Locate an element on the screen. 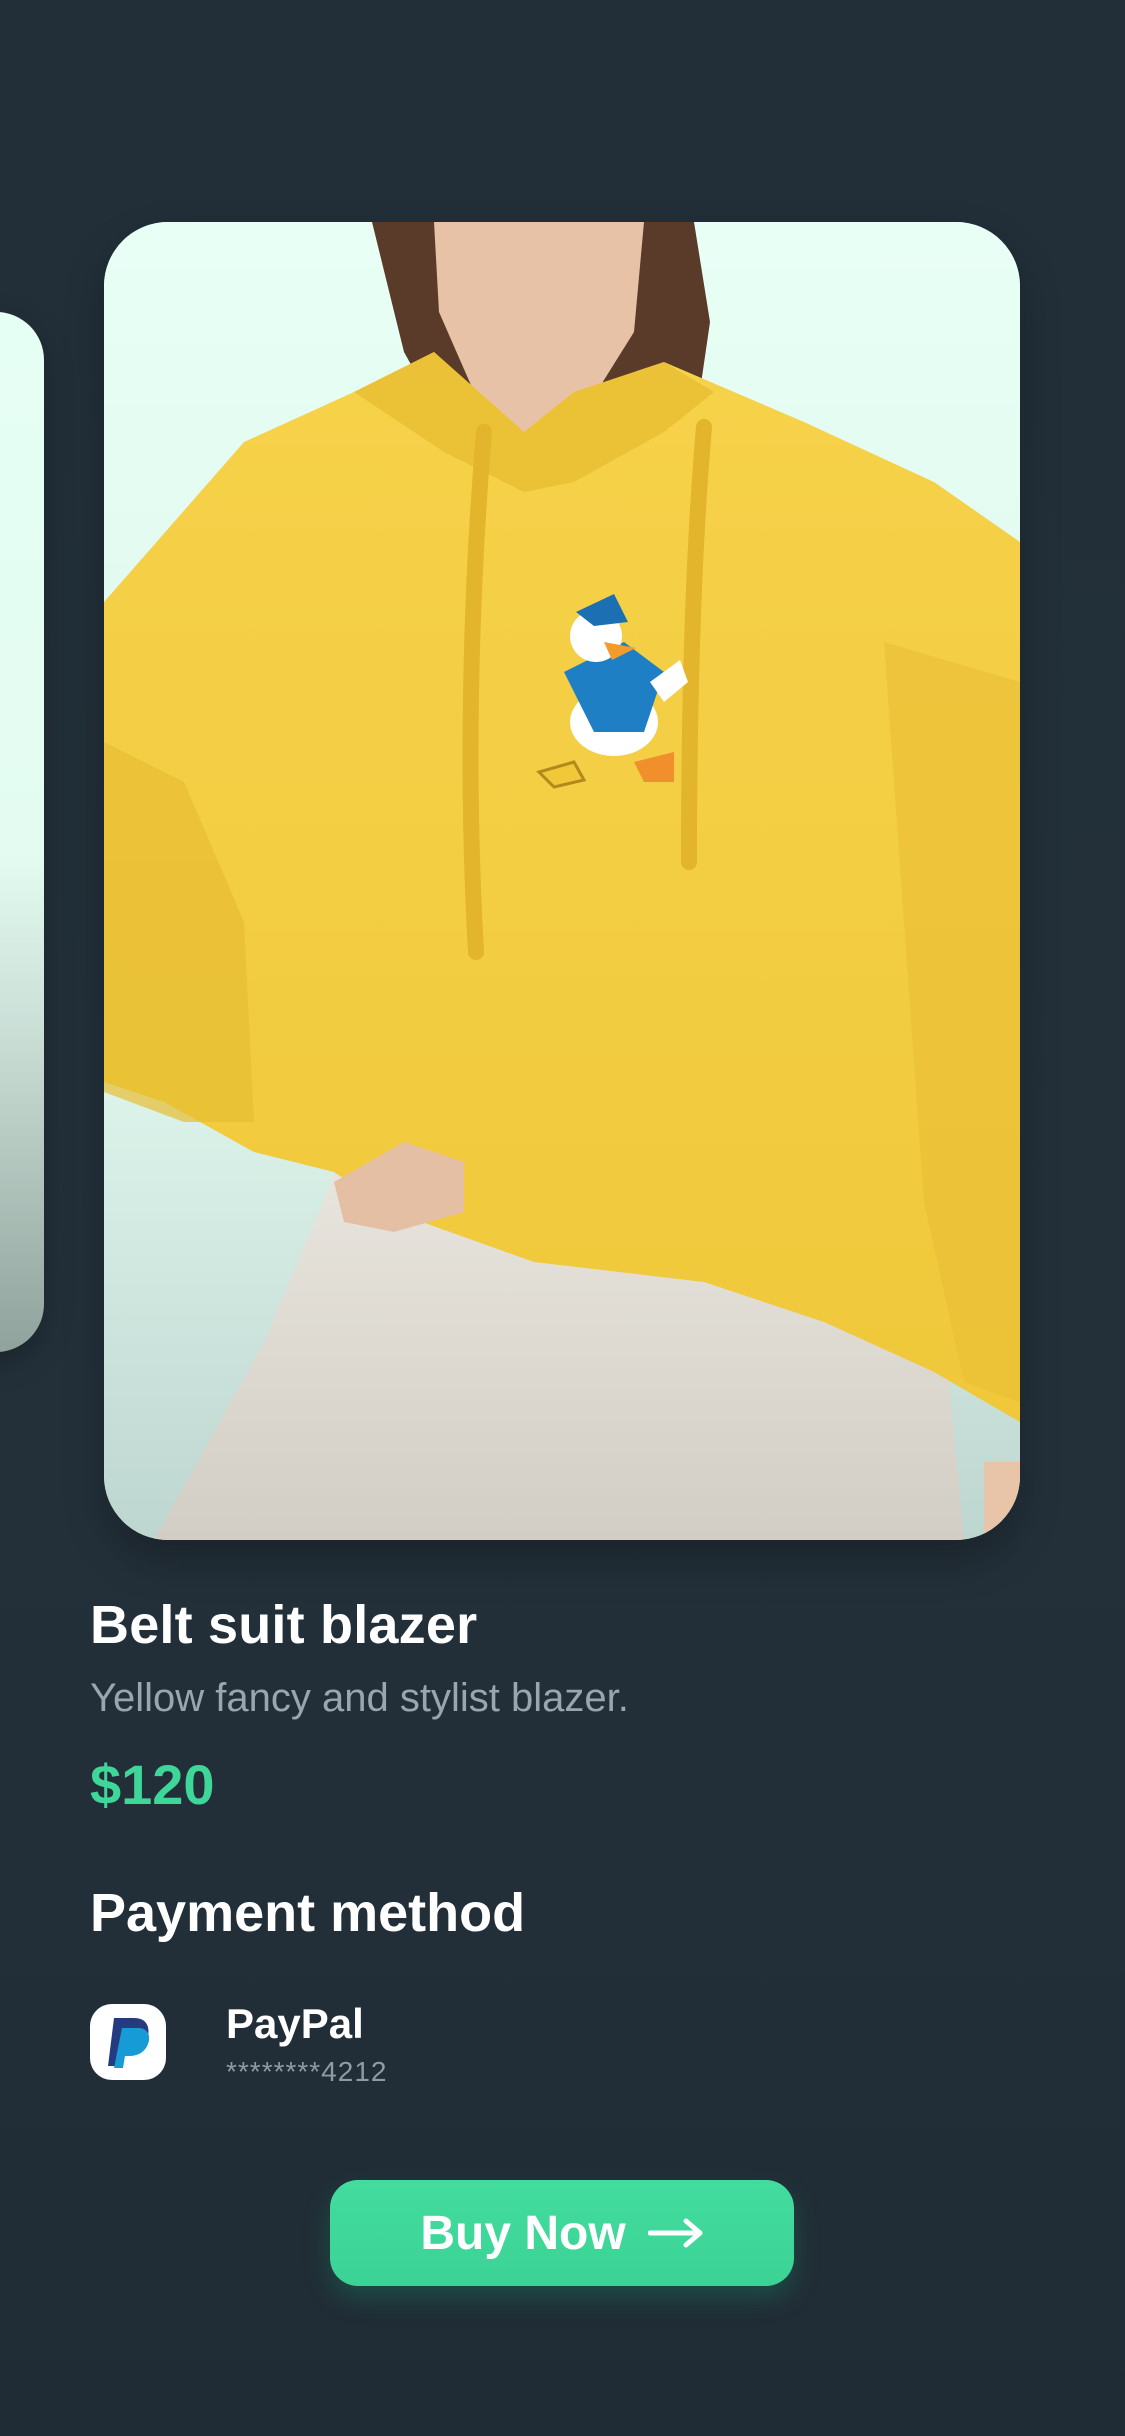 The image size is (1125, 2436). payment-method-item: PayPal ********4212 is located at coordinates (390, 2043).